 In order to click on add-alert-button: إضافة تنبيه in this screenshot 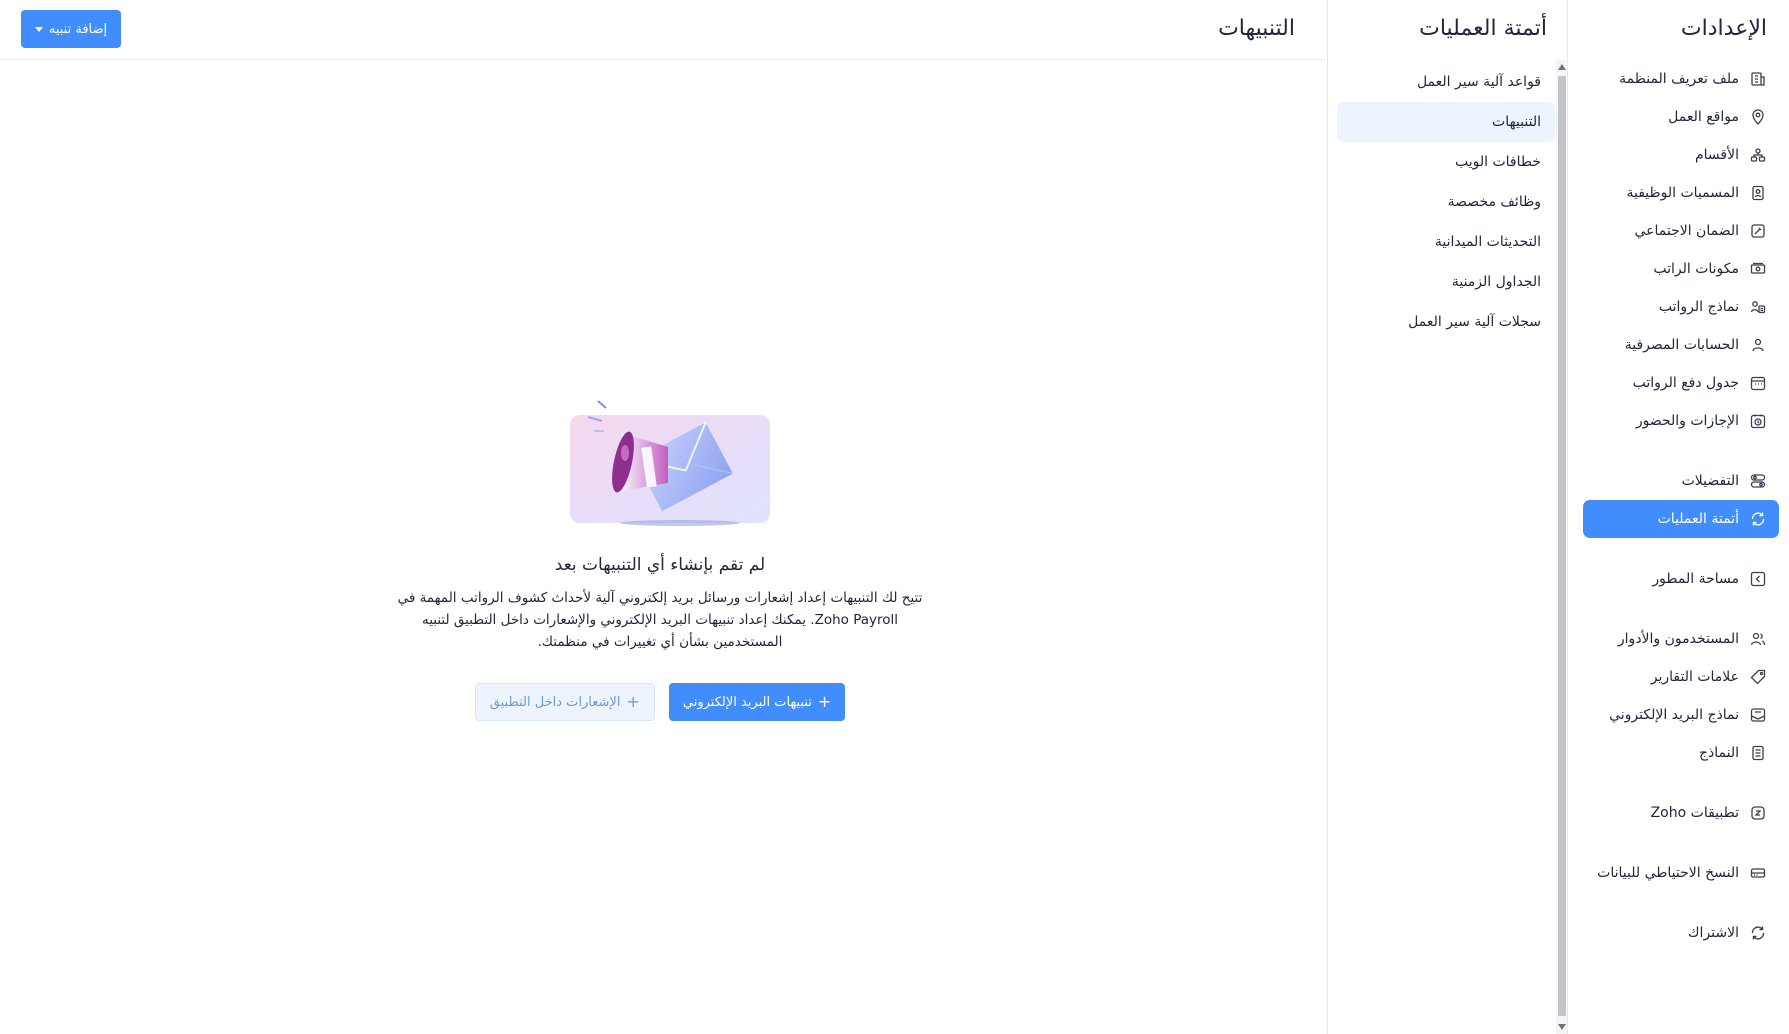, I will do `click(71, 29)`.